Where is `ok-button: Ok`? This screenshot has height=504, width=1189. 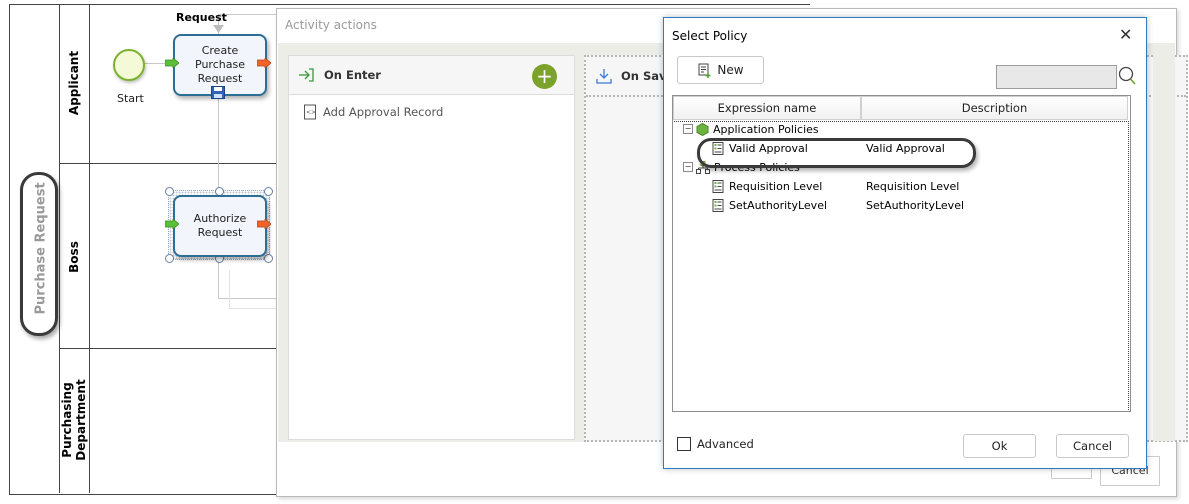
ok-button: Ok is located at coordinates (999, 446).